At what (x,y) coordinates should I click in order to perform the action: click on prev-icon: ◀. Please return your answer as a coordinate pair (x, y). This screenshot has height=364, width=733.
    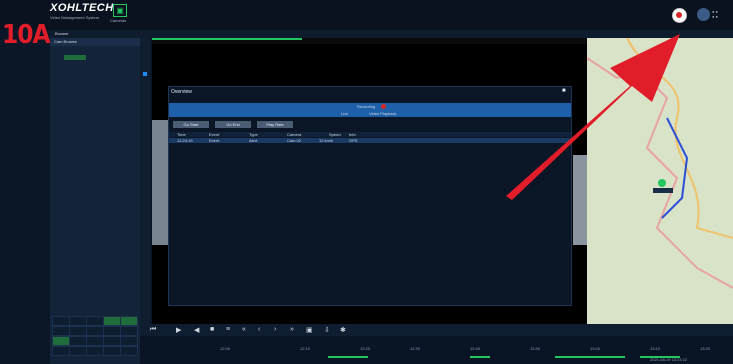
    Looking at the image, I should click on (196, 330).